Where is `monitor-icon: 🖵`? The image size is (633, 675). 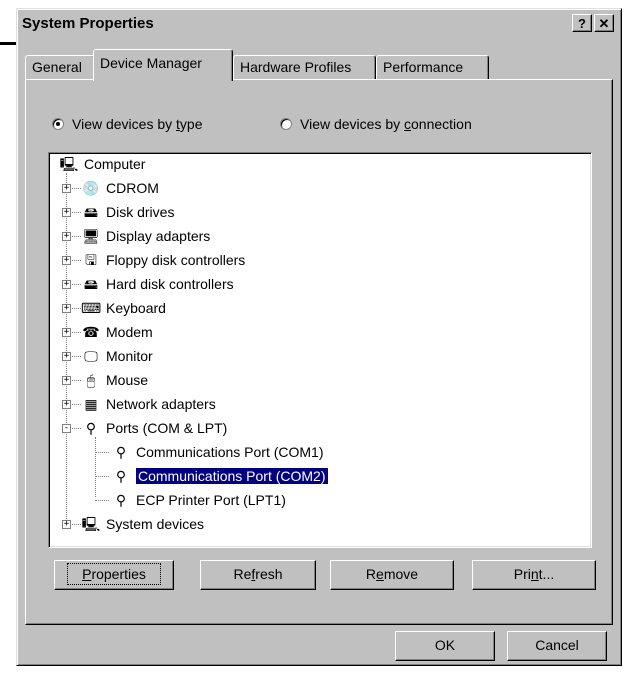
monitor-icon: 🖵 is located at coordinates (91, 356).